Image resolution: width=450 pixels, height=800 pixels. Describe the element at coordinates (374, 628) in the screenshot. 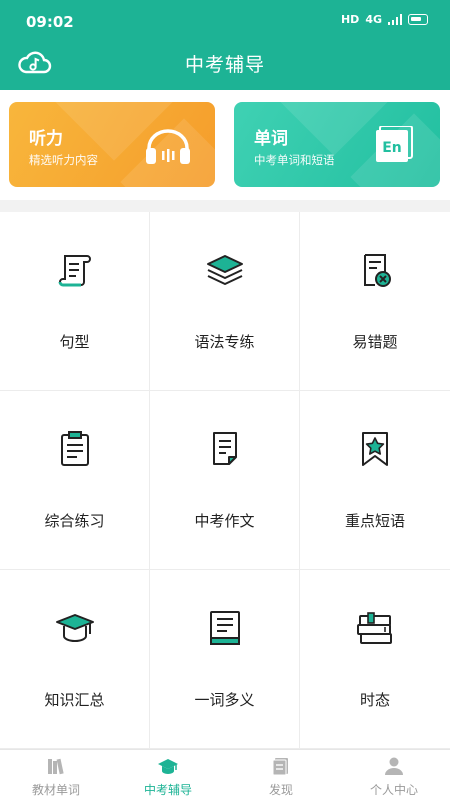

I see `book-stack-icon` at that location.